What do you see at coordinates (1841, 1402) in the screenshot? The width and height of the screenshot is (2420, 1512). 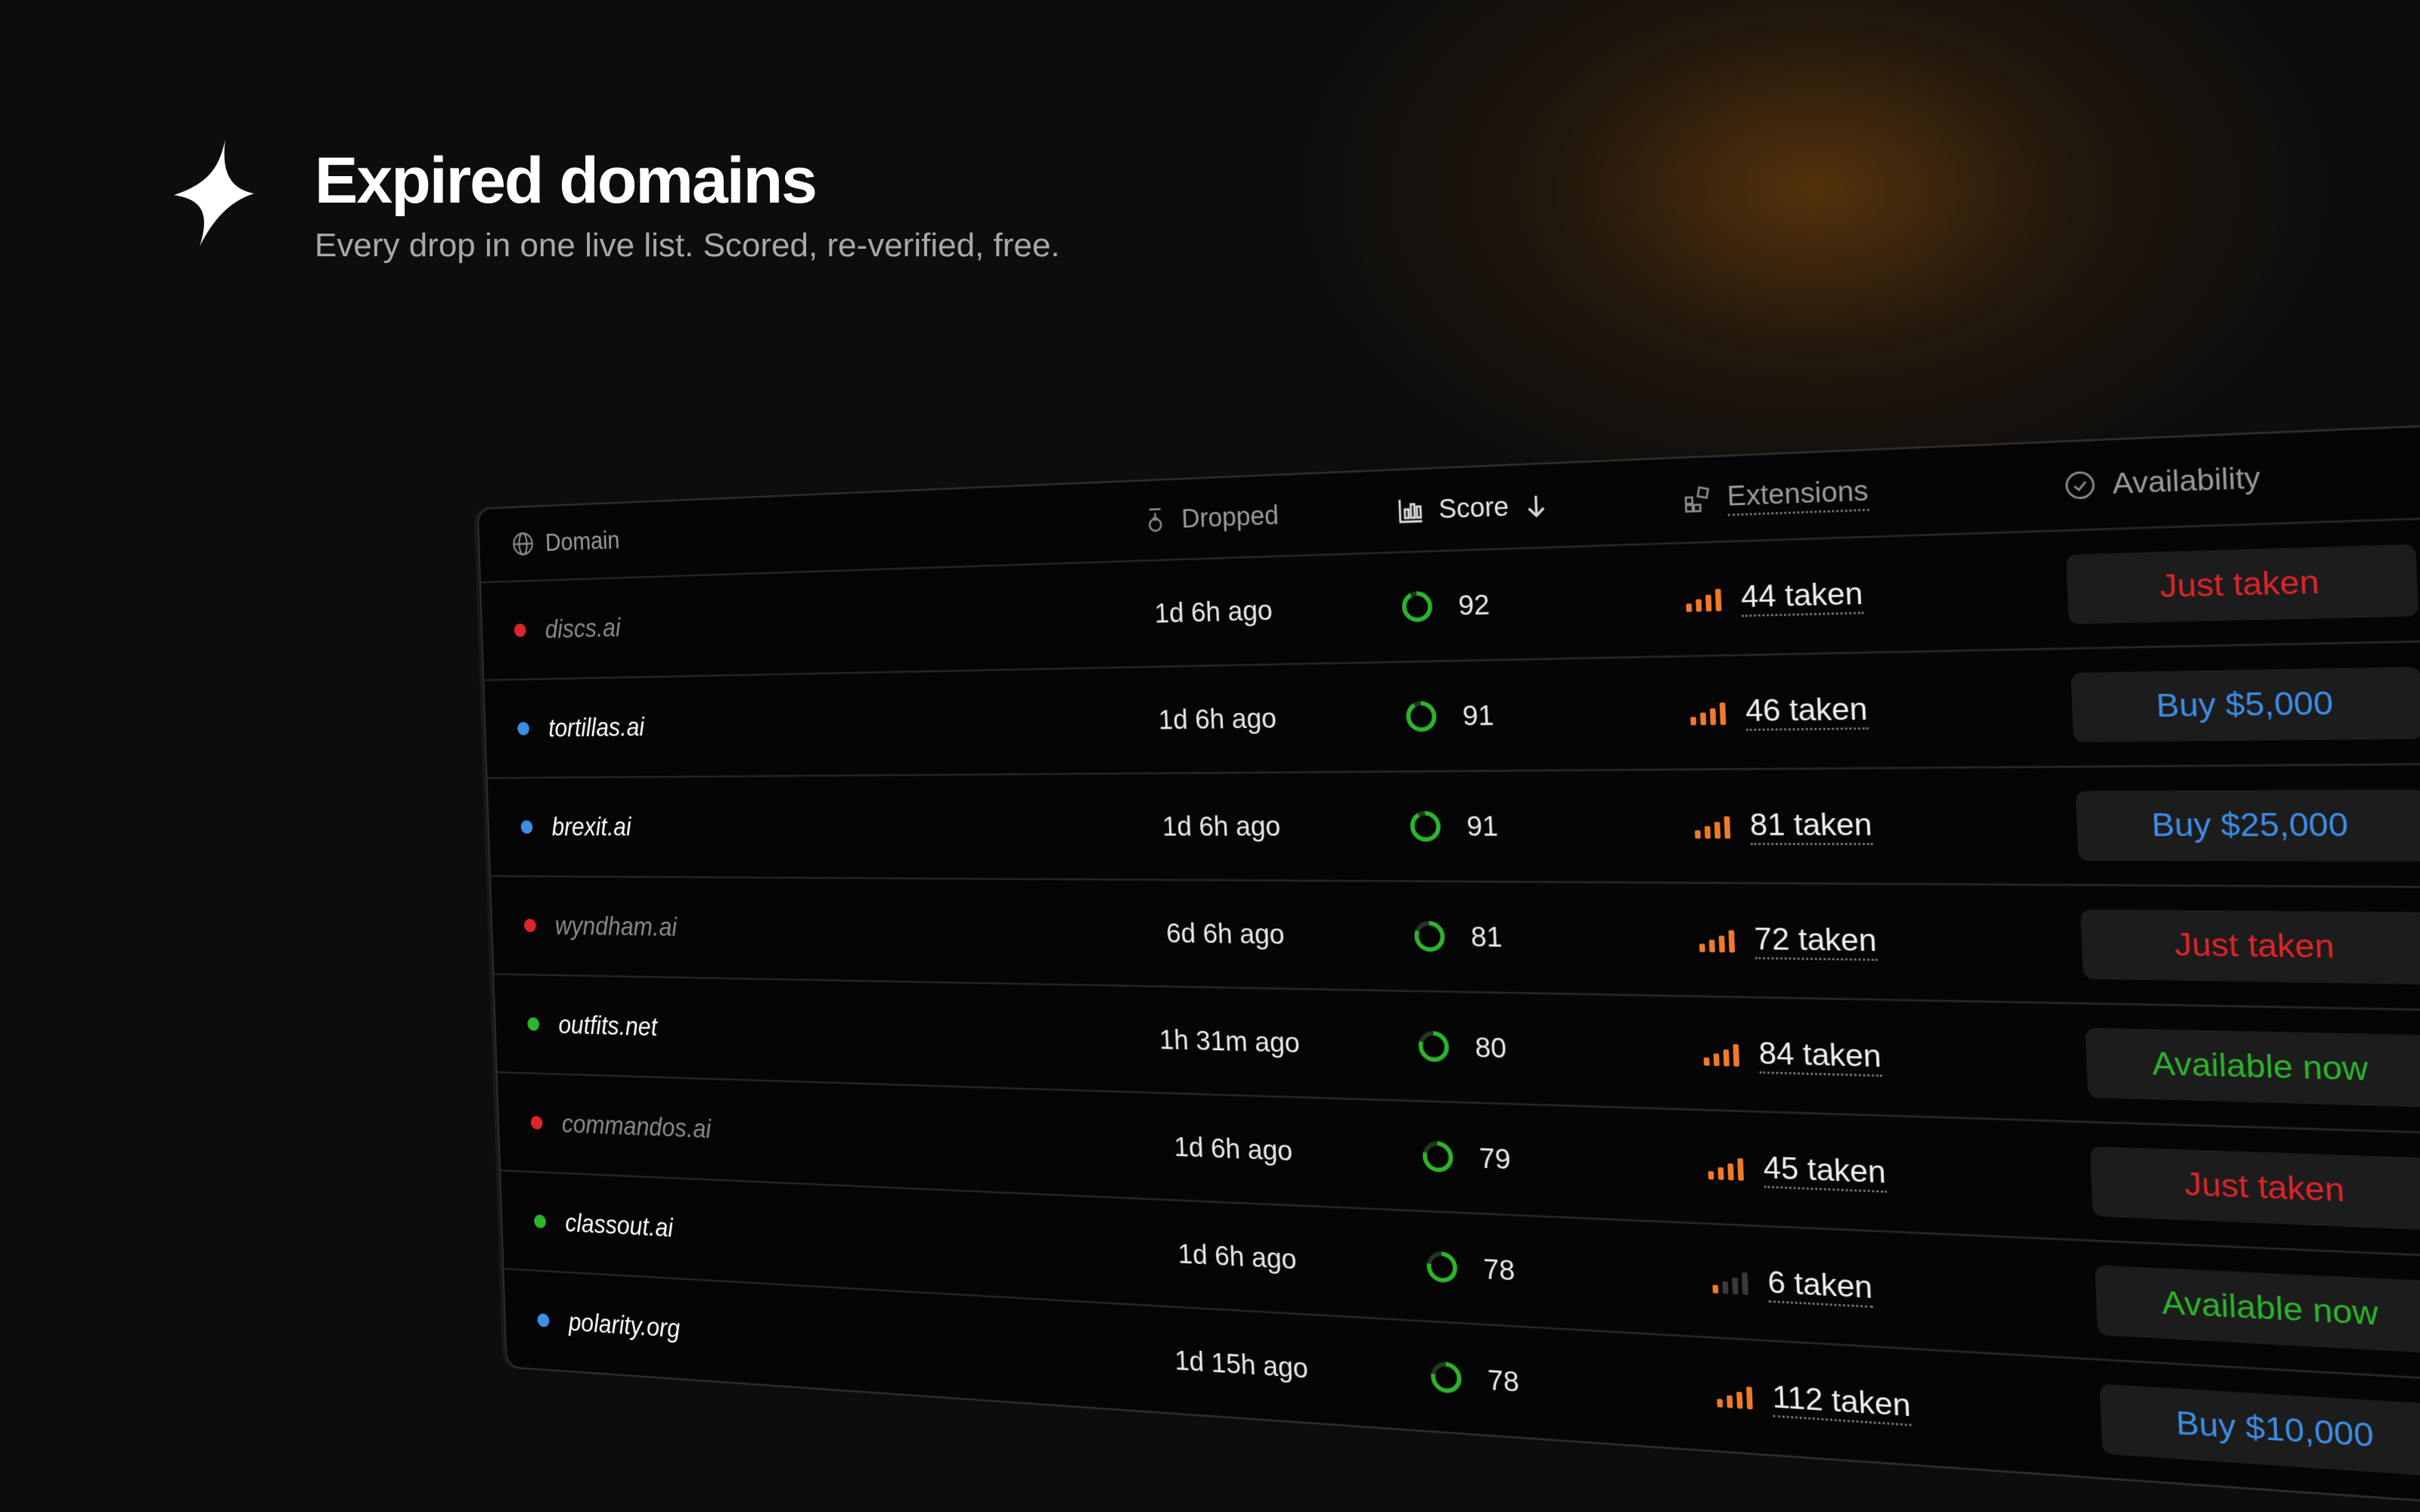 I see `extensions-taken: 112 taken` at bounding box center [1841, 1402].